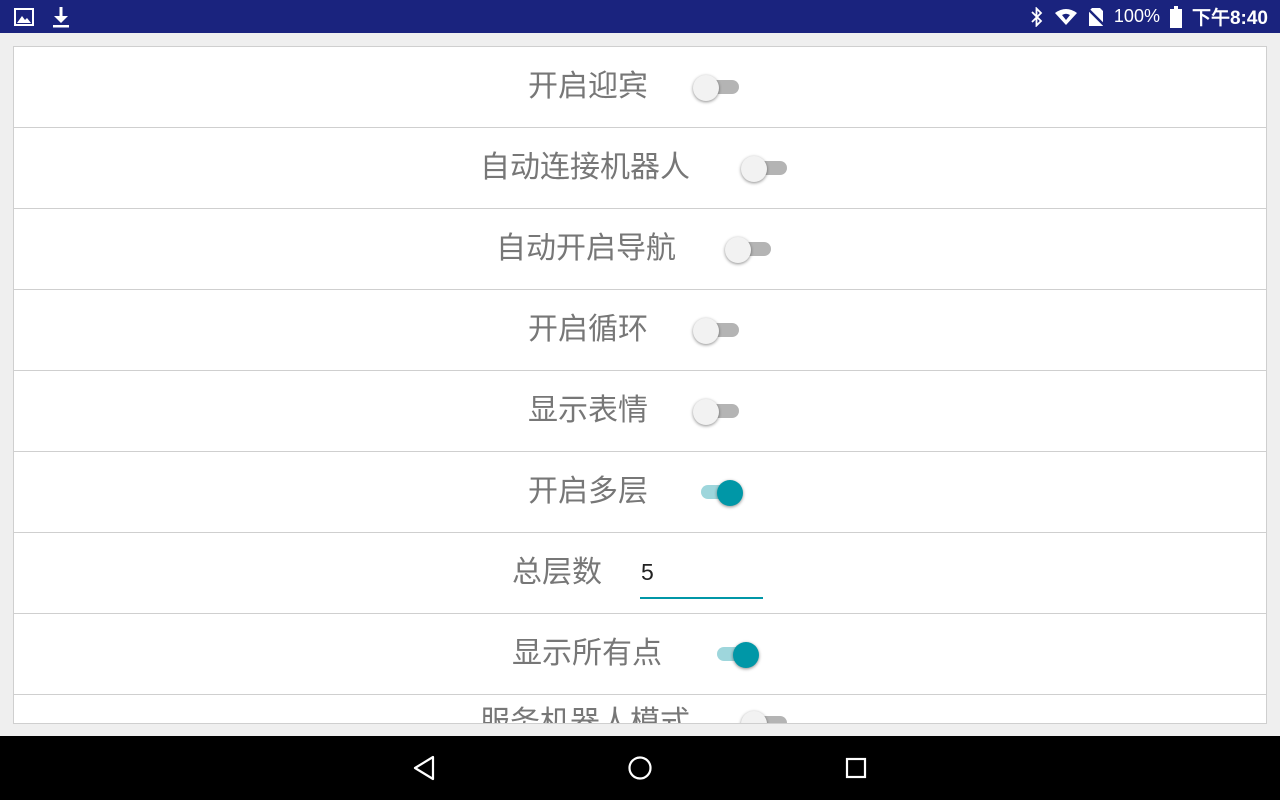 The height and width of the screenshot is (800, 1280). I want to click on recents-button, so click(856, 768).